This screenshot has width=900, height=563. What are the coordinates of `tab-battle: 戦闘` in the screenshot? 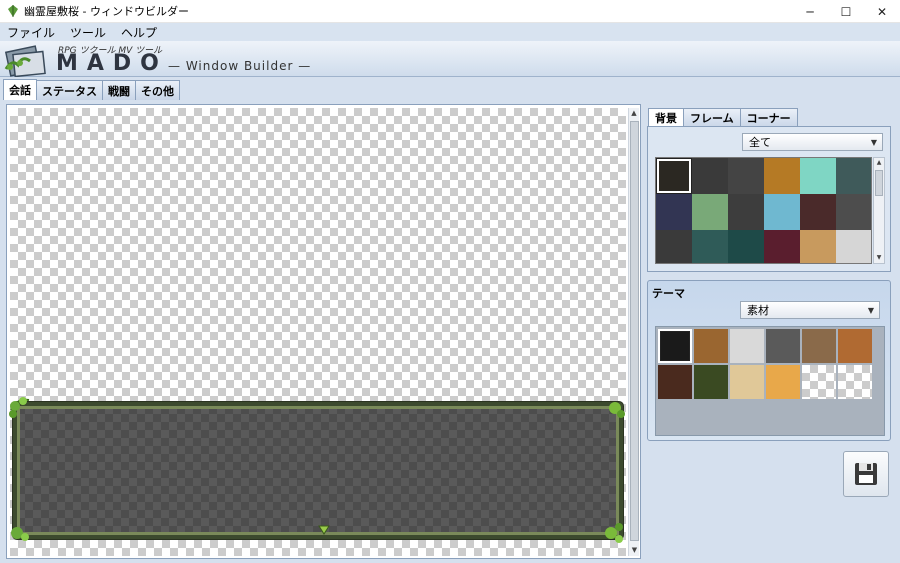 It's located at (119, 90).